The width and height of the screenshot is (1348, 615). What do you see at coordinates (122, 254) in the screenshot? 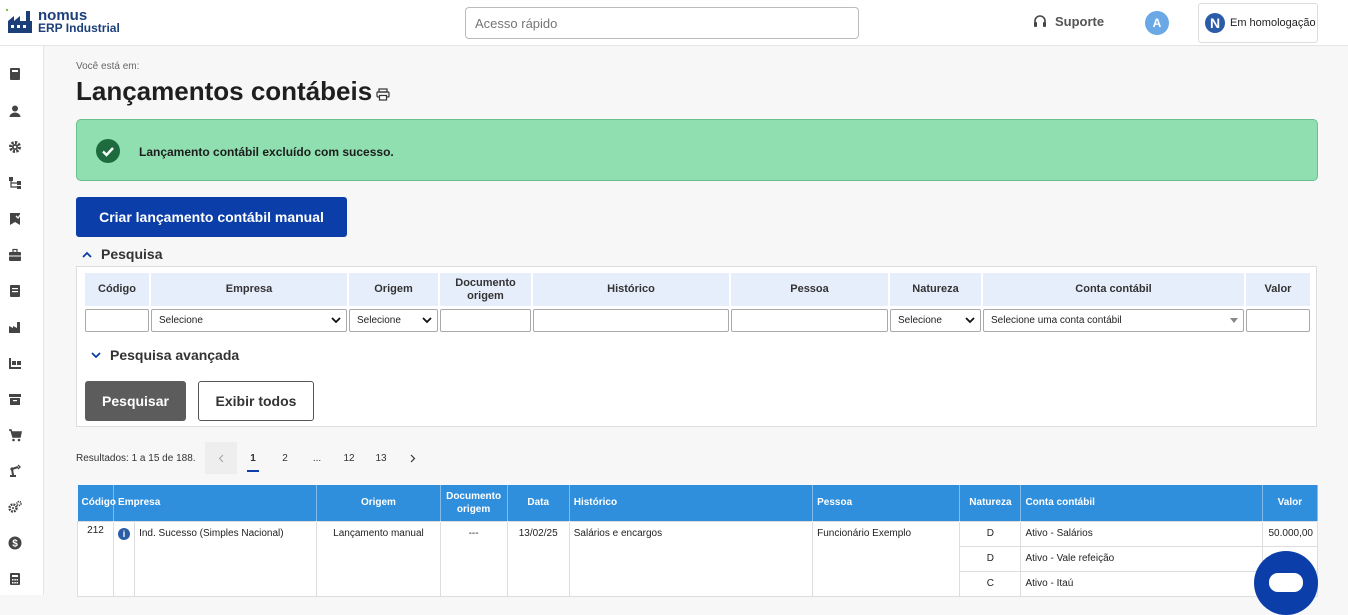
I see `search-section-toggle: Pesquisa` at bounding box center [122, 254].